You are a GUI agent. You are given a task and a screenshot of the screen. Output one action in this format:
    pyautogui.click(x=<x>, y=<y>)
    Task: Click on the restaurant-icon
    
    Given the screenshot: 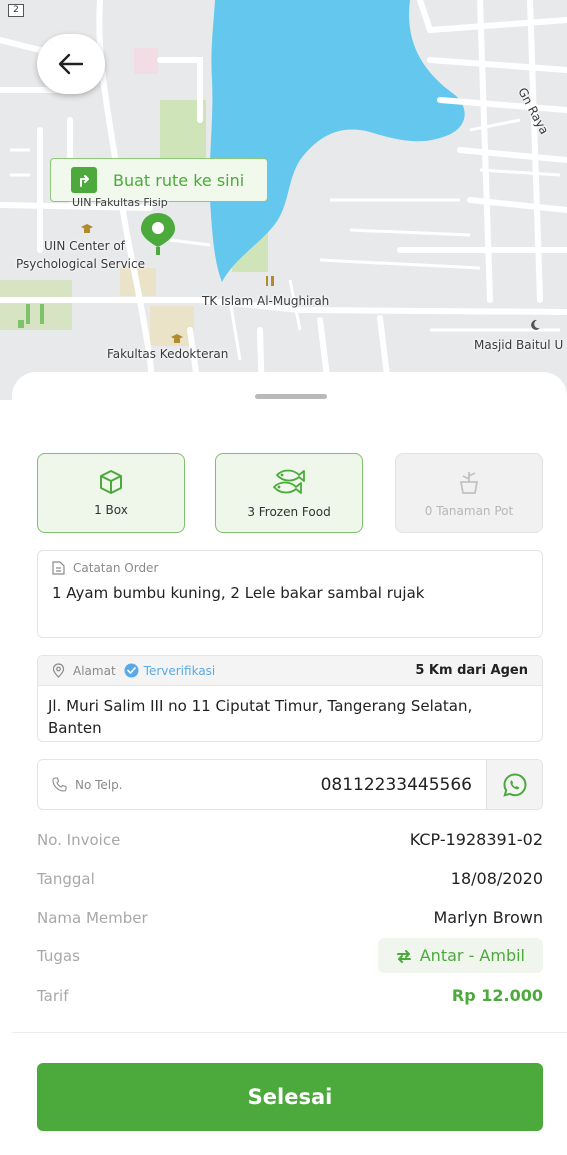 What is the action you would take?
    pyautogui.click(x=270, y=281)
    